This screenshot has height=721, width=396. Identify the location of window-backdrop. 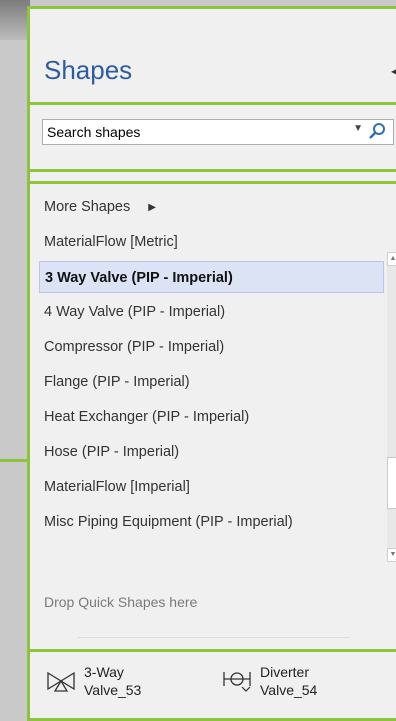
(15, 20).